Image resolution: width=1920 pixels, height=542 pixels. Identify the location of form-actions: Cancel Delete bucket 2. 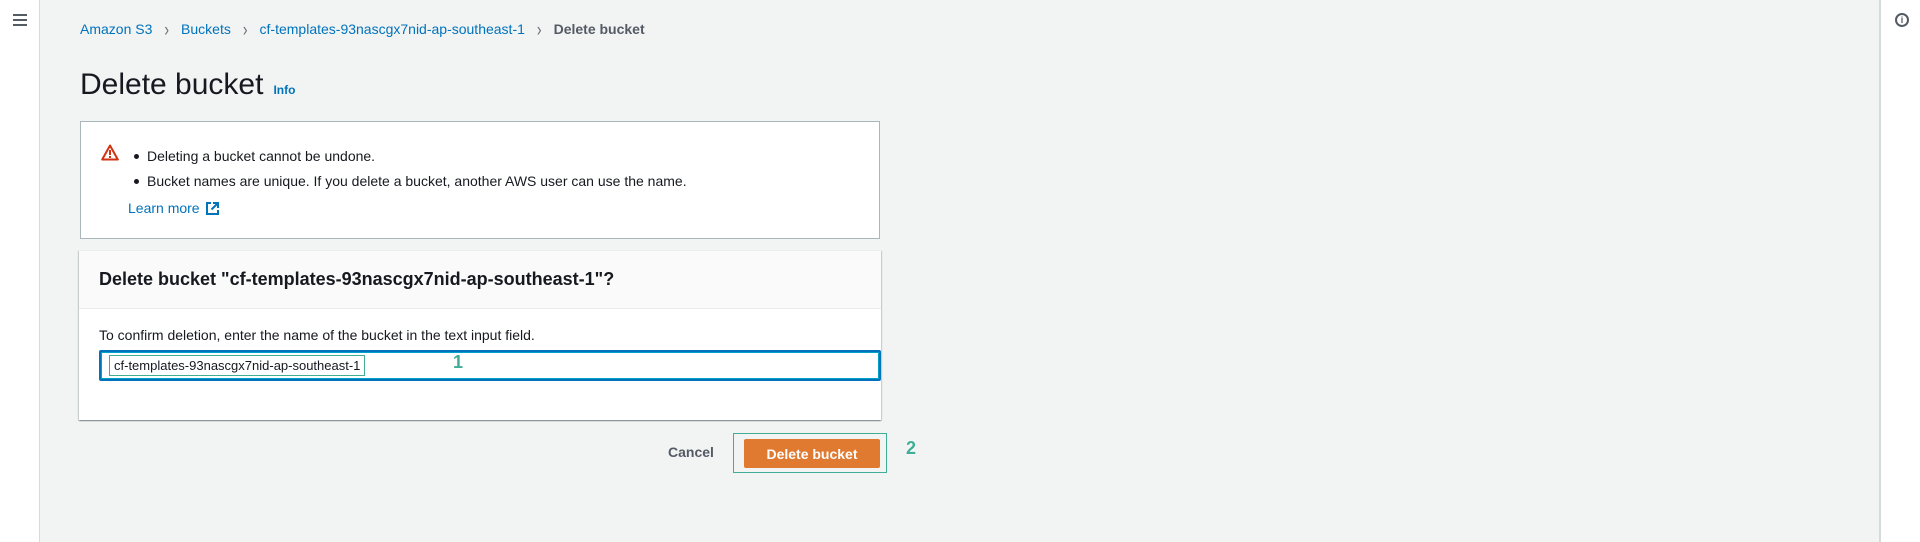
(810, 453).